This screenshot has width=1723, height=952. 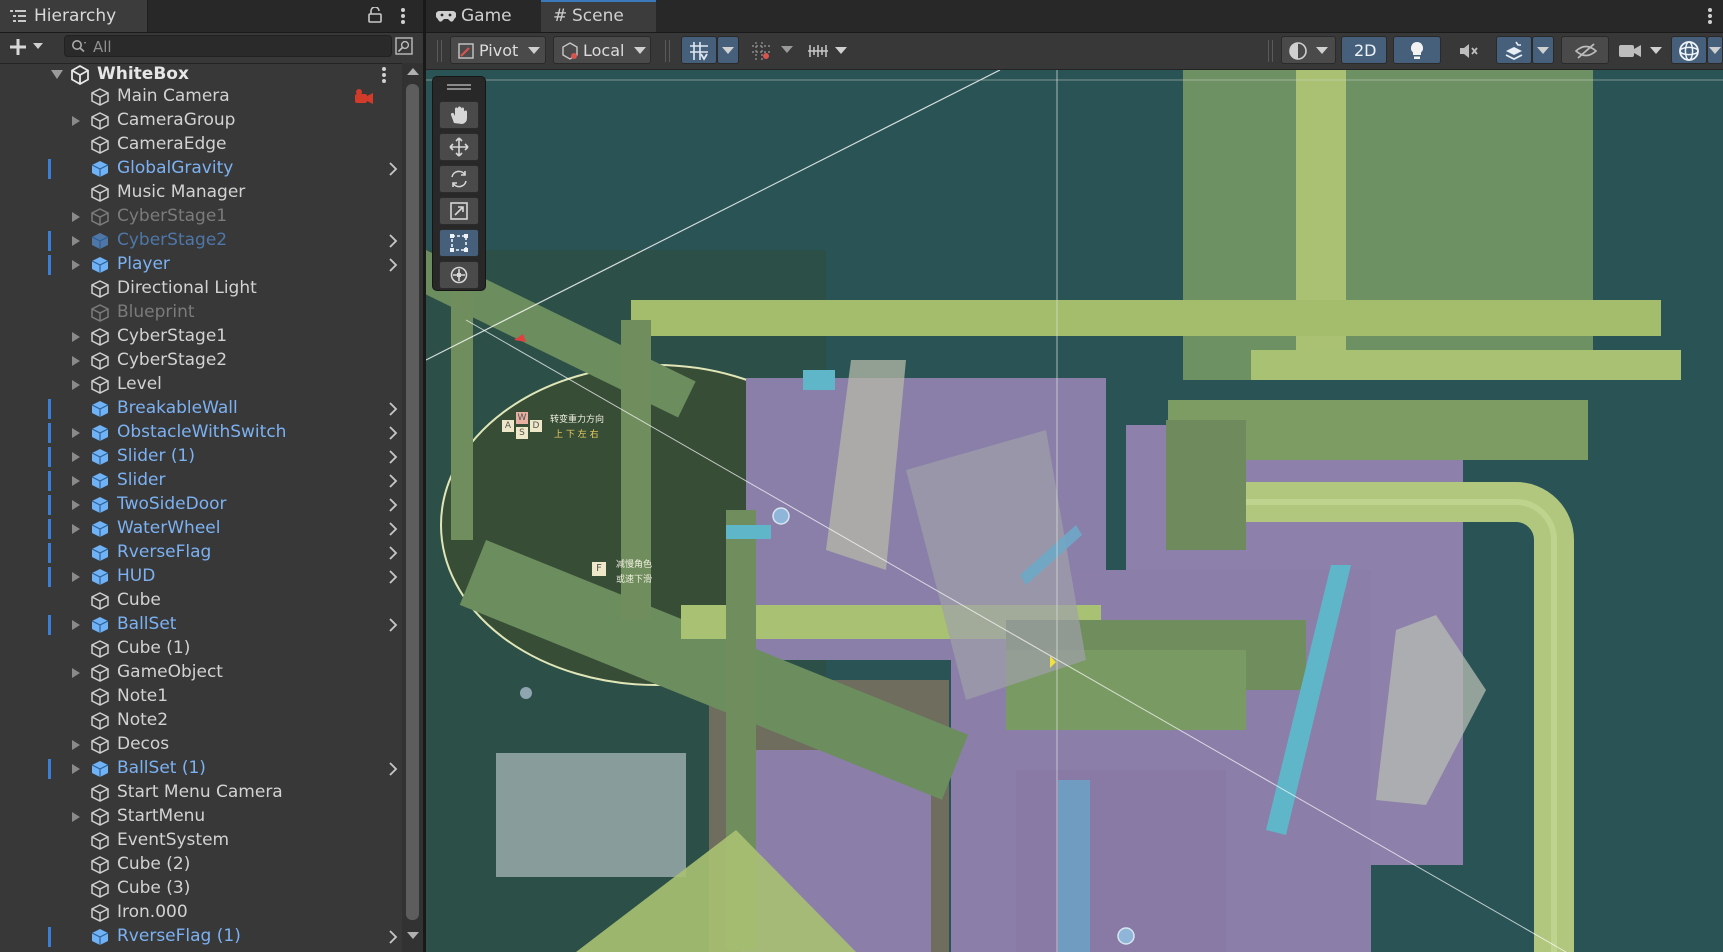 What do you see at coordinates (787, 49) in the screenshot?
I see `snap-dropdown-icon` at bounding box center [787, 49].